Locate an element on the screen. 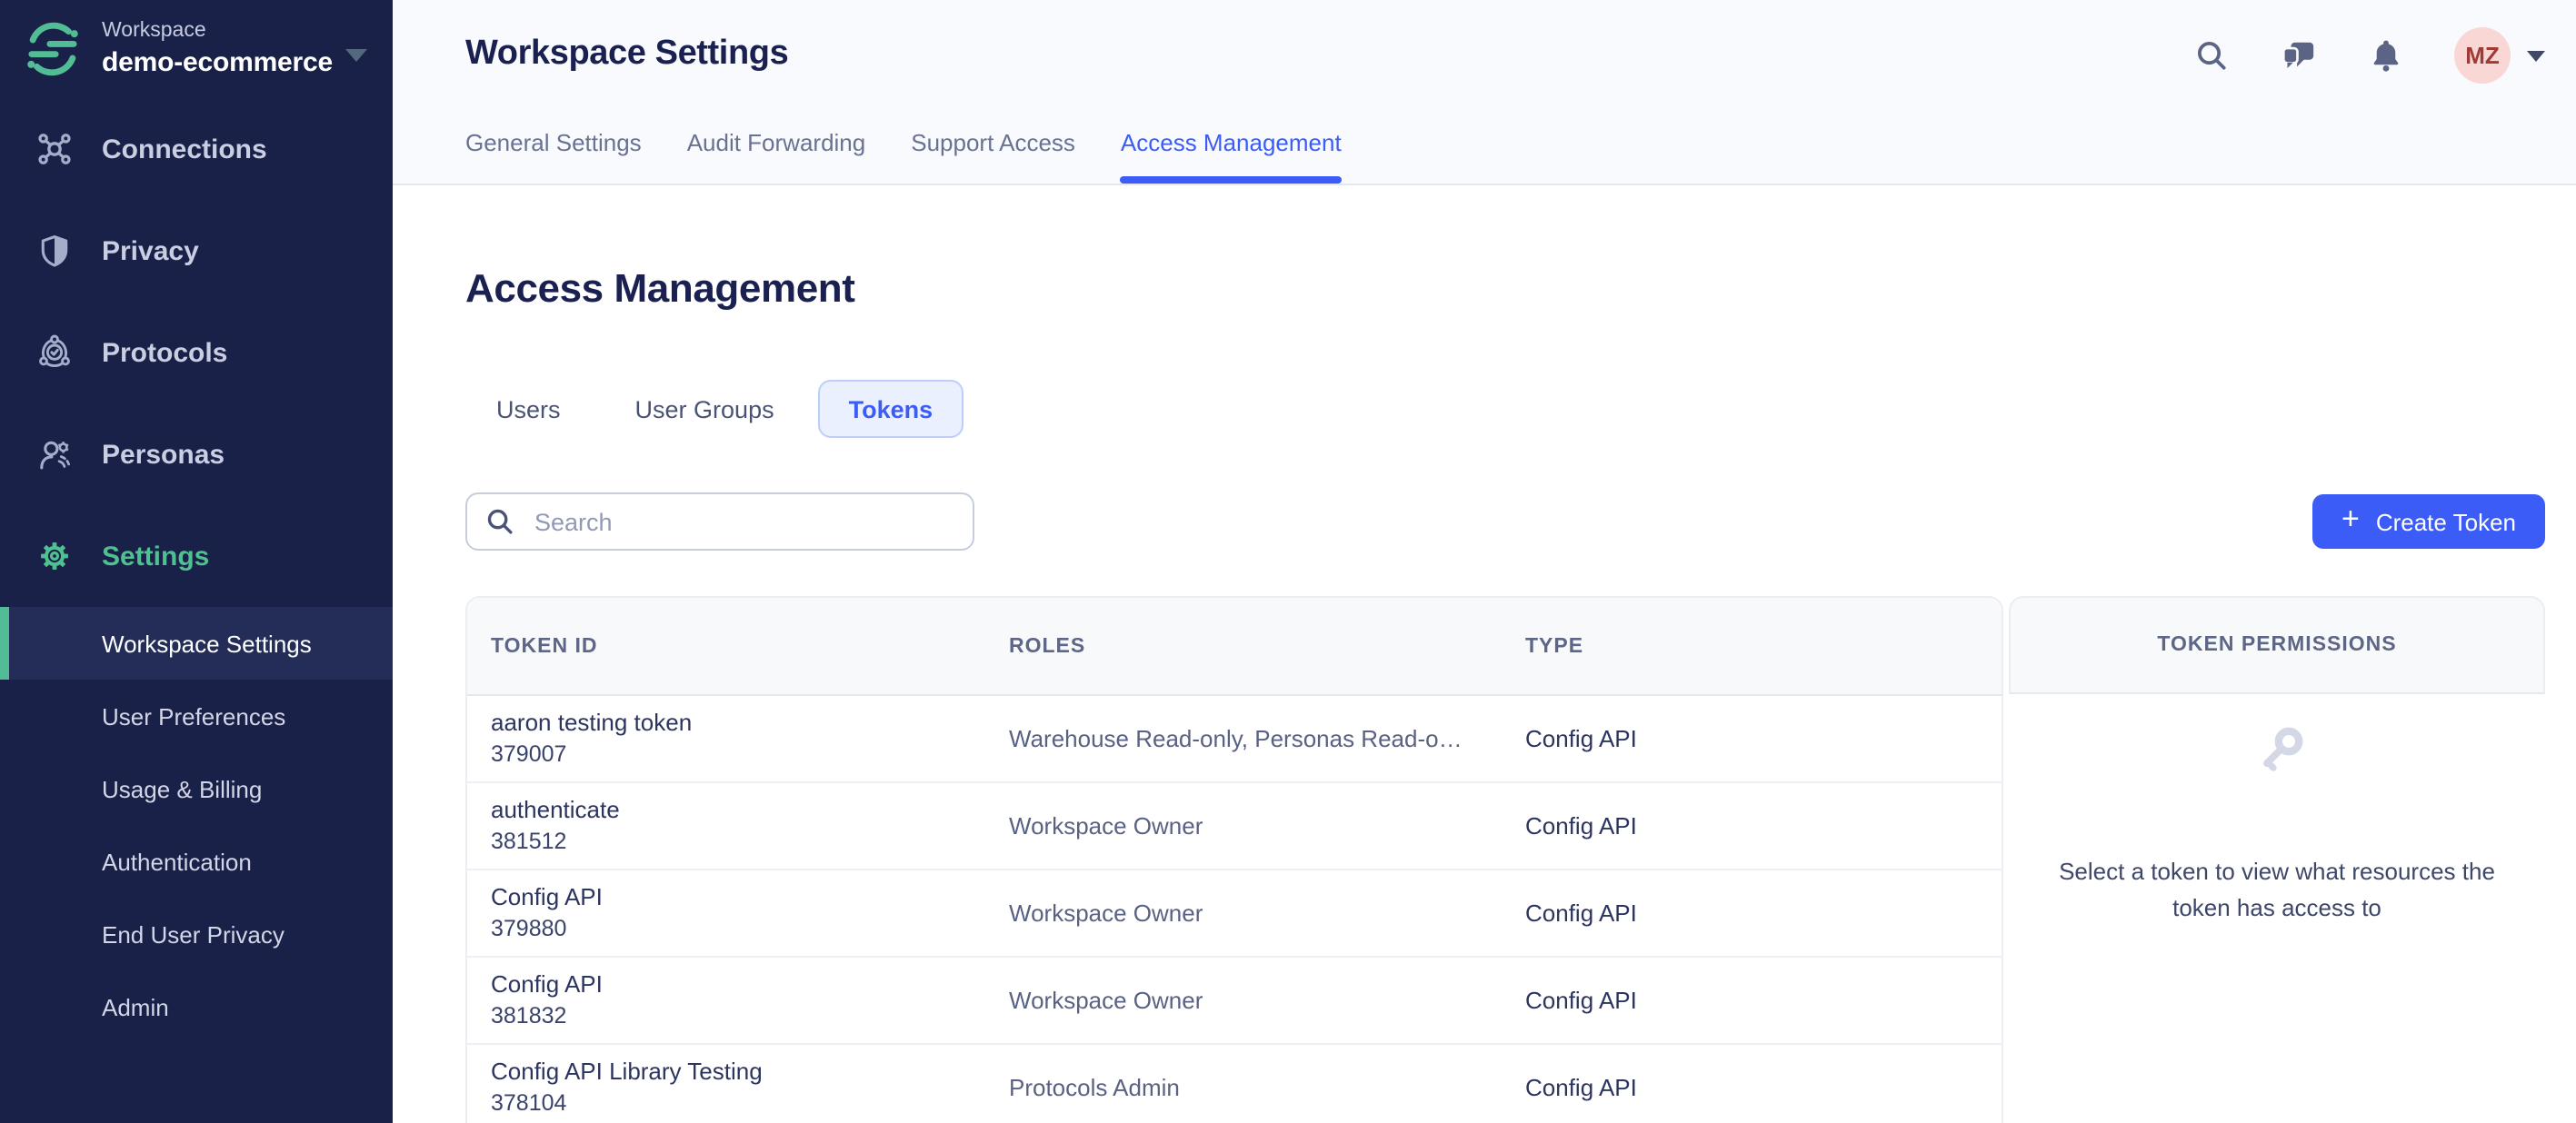 This screenshot has width=2576, height=1123. token-roles: Protocols Admin is located at coordinates (1094, 1087).